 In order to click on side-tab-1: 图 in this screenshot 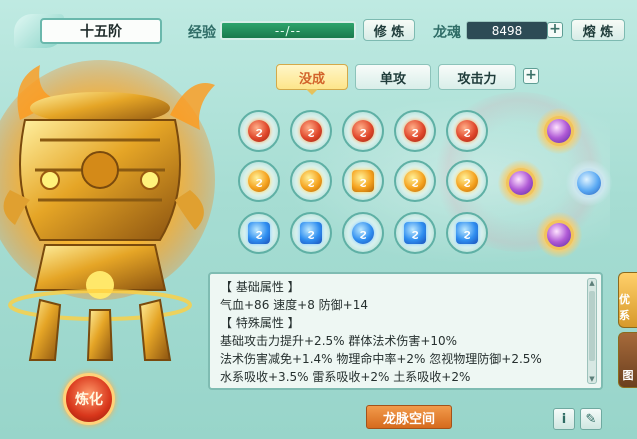, I will do `click(627, 360)`.